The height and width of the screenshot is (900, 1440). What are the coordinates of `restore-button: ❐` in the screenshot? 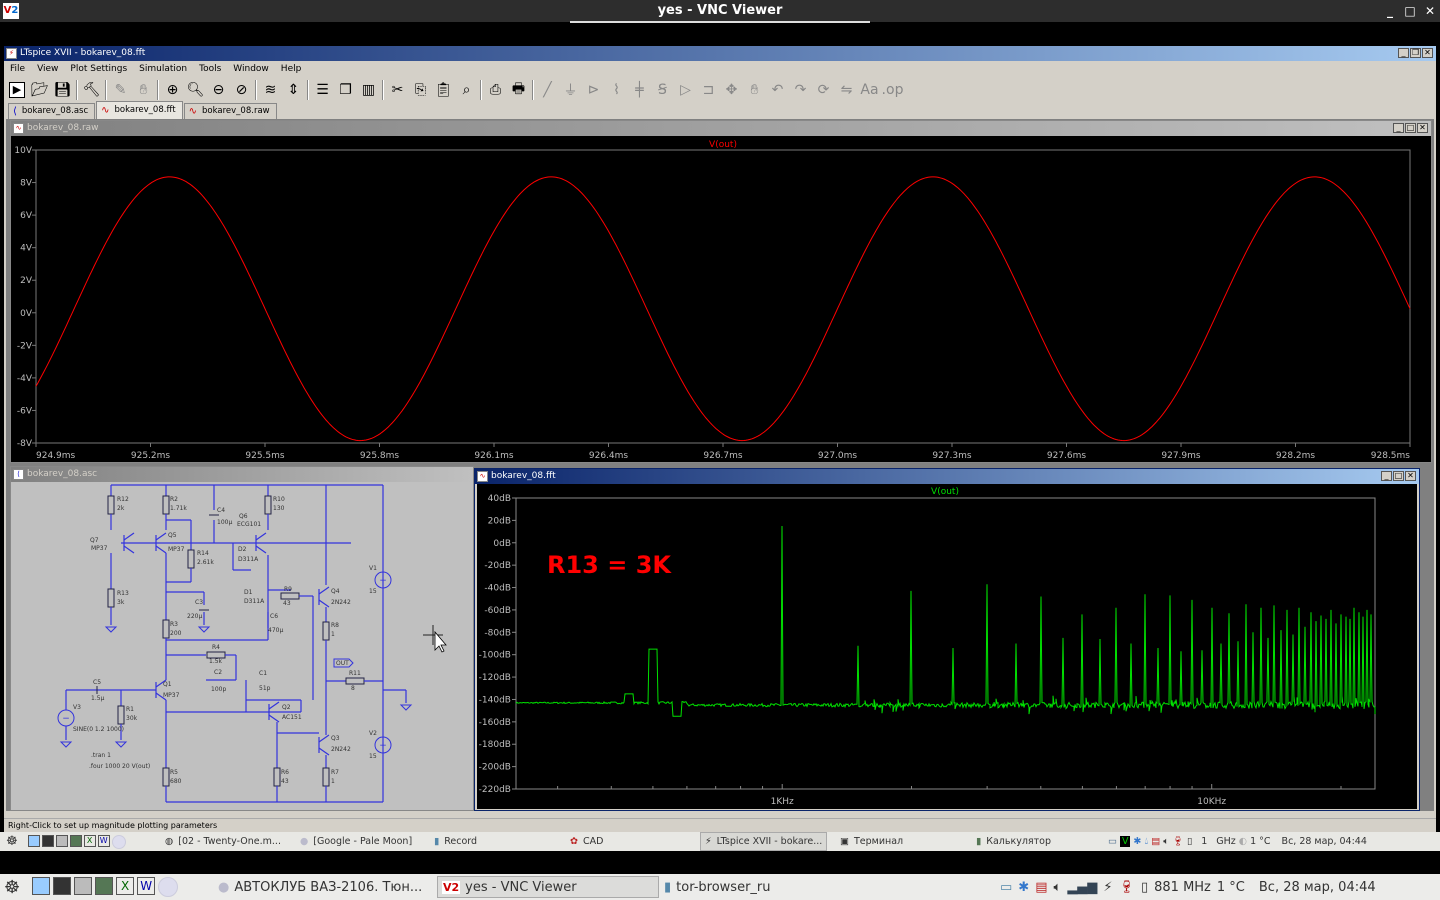 It's located at (1415, 53).